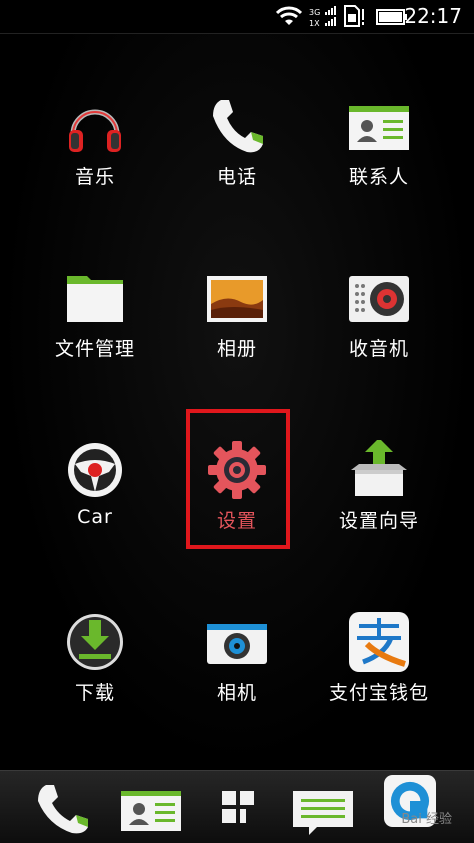 The width and height of the screenshot is (474, 843). Describe the element at coordinates (378, 349) in the screenshot. I see `app-label: 收音机` at that location.